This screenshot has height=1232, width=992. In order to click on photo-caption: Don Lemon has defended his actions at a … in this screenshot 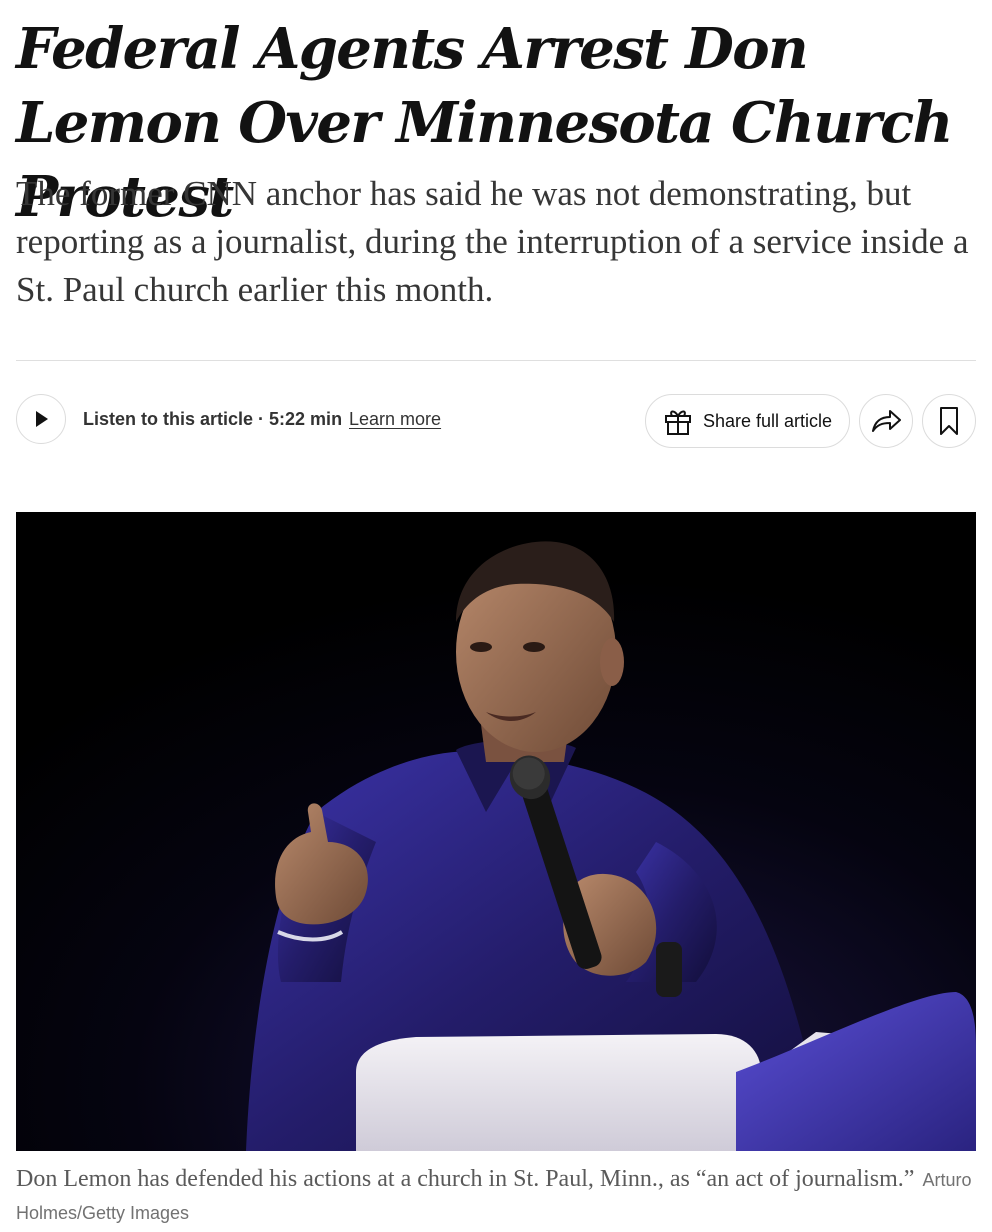, I will do `click(496, 1196)`.